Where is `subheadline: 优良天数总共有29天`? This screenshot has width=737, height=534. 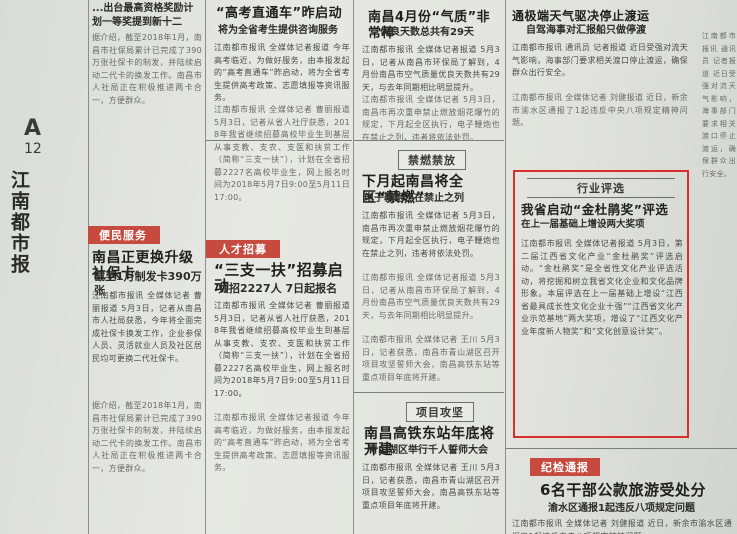 subheadline: 优良天数总共有29天 is located at coordinates (427, 32).